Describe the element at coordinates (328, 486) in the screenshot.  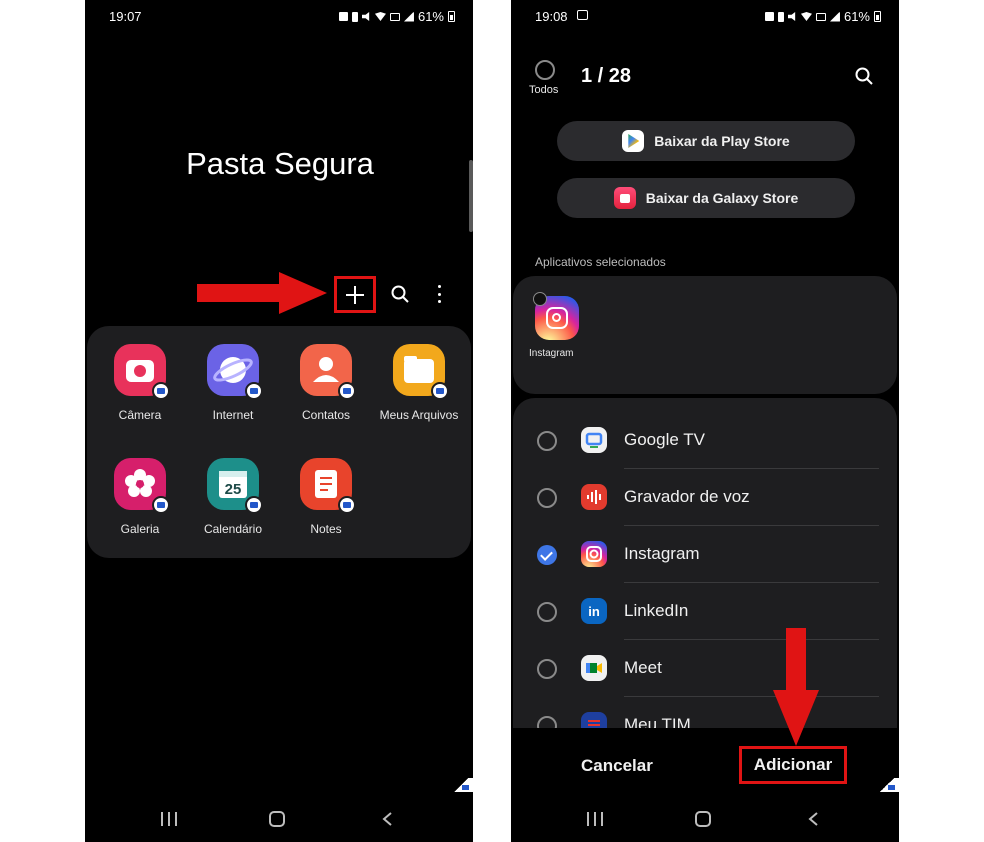
I see `notes-icon` at that location.